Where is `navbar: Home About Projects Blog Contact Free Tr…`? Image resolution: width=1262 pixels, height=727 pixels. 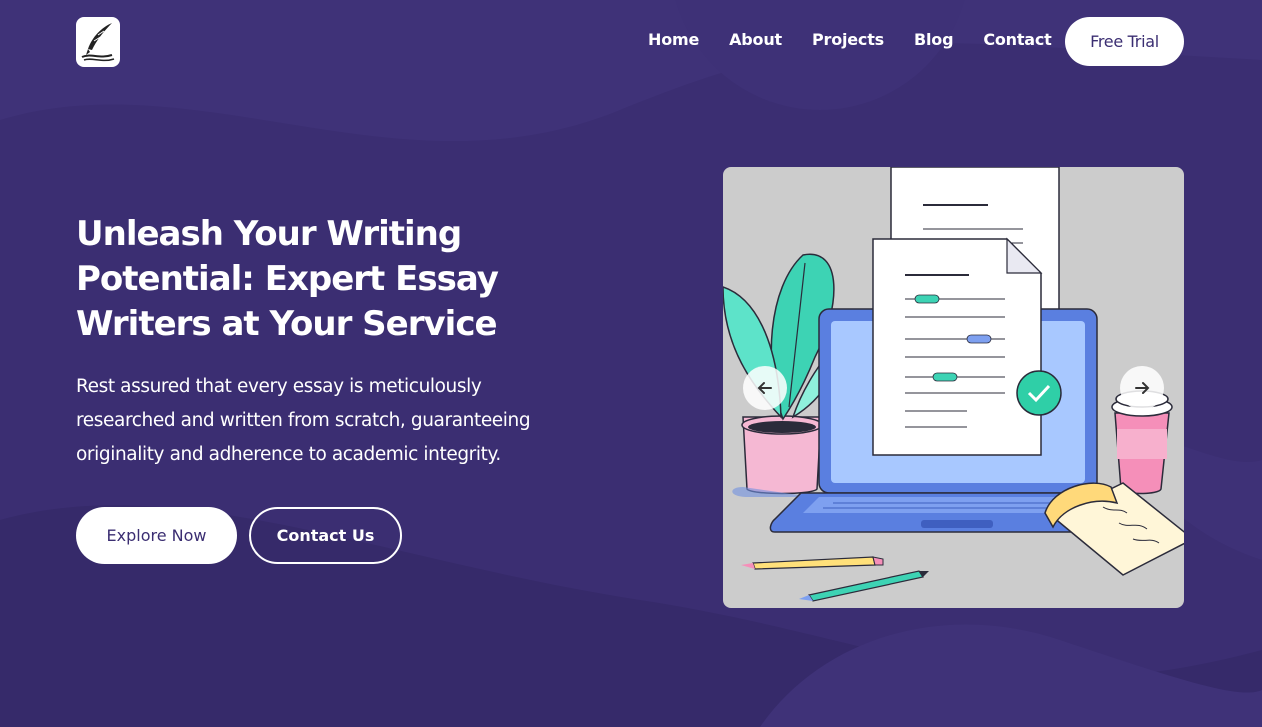
navbar: Home About Projects Blog Contact Free Tr… is located at coordinates (631, 42).